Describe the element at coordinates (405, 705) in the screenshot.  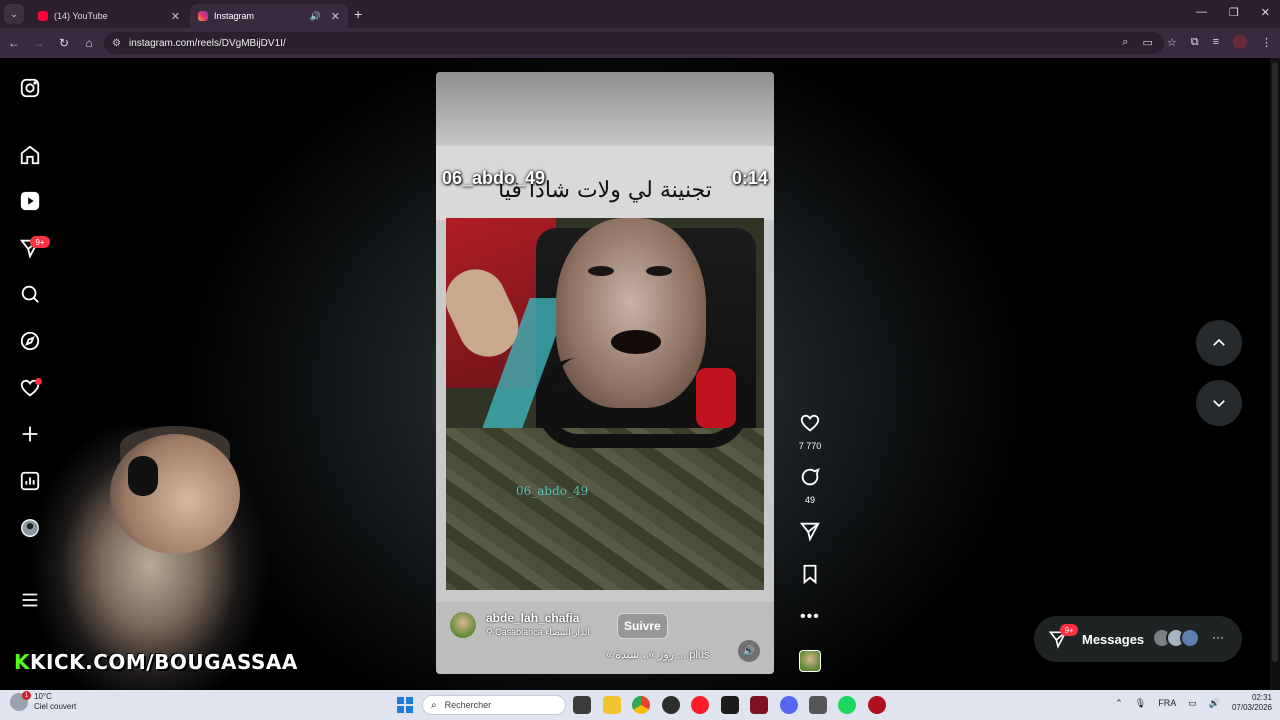
I see `start-button` at that location.